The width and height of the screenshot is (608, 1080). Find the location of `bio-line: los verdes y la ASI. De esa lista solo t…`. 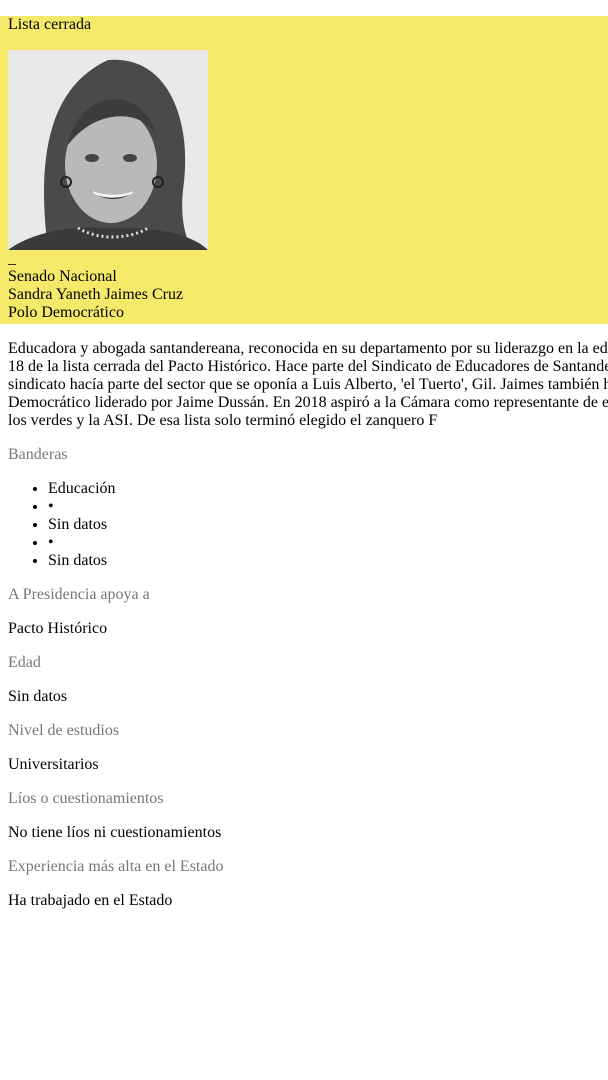

bio-line: los verdes y la ASI. De esa lista solo t… is located at coordinates (223, 420).